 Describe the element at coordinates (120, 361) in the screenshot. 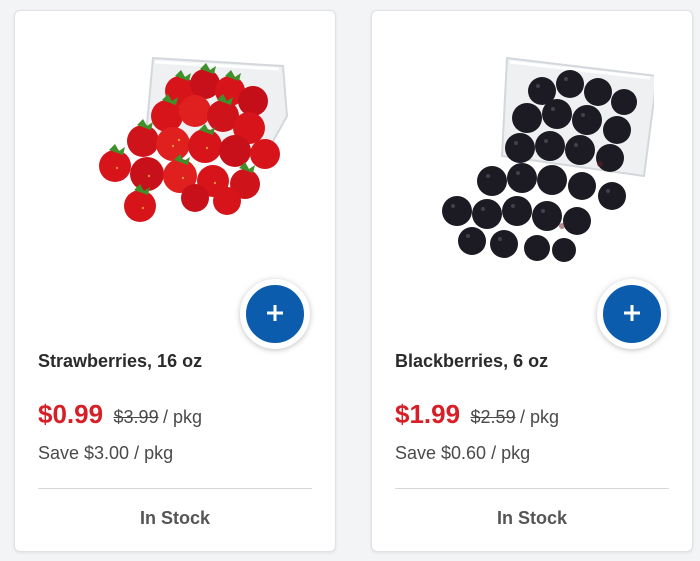

I see `product-name: Strawberries, 16 oz` at that location.